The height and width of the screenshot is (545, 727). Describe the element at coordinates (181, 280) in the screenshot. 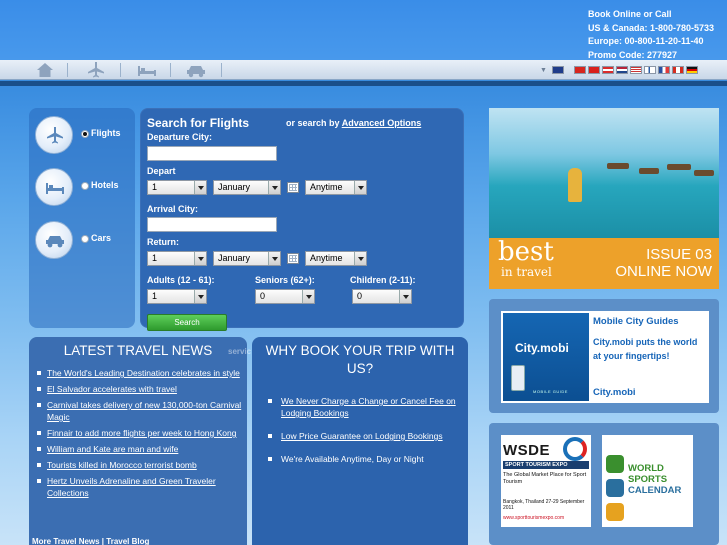

I see `adults-label: Adults (12 - 61):` at that location.